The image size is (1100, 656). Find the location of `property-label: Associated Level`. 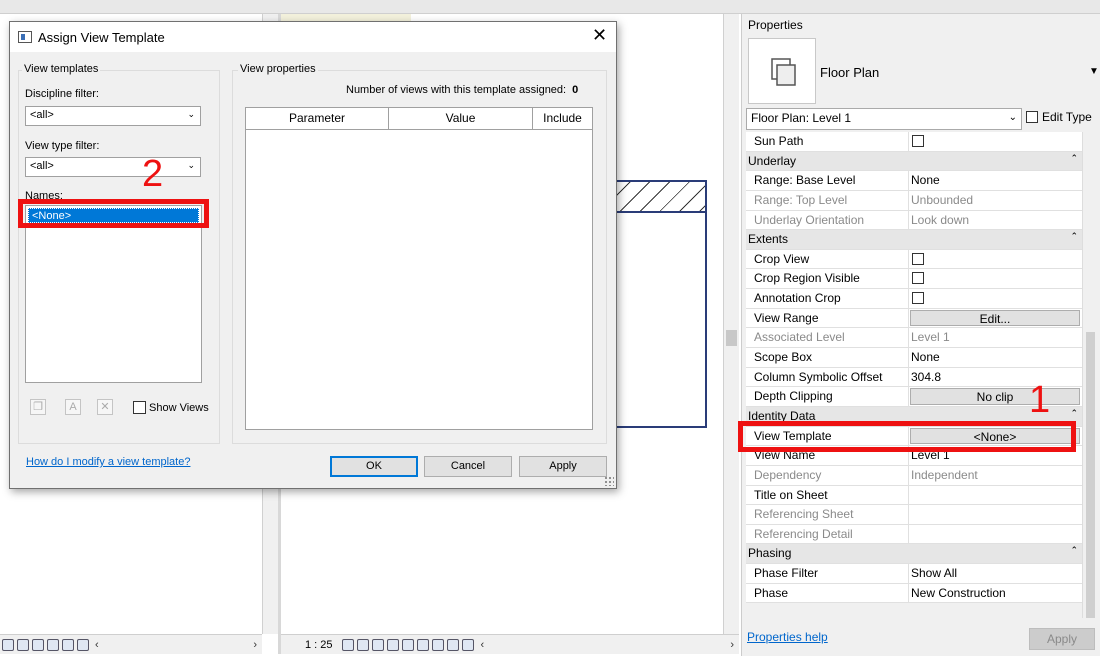

property-label: Associated Level is located at coordinates (827, 338).